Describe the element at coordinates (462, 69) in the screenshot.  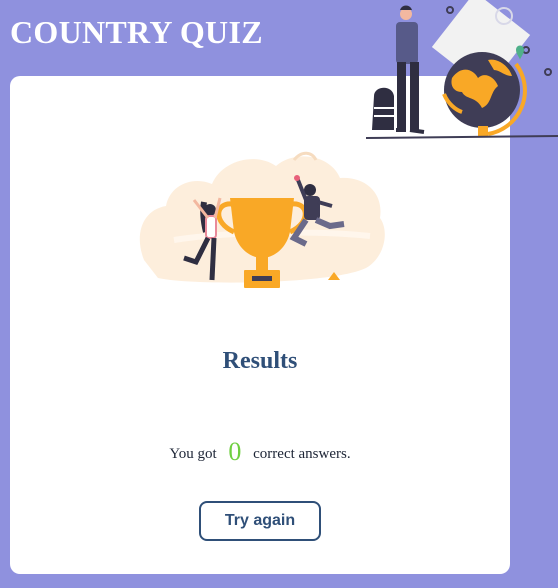
I see `traveler-with-globe-illustration` at that location.